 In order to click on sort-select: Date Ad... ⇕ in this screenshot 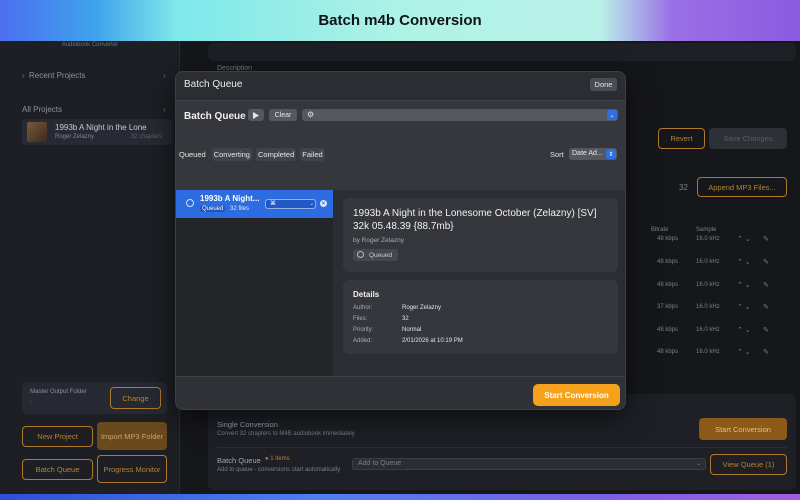, I will do `click(593, 154)`.